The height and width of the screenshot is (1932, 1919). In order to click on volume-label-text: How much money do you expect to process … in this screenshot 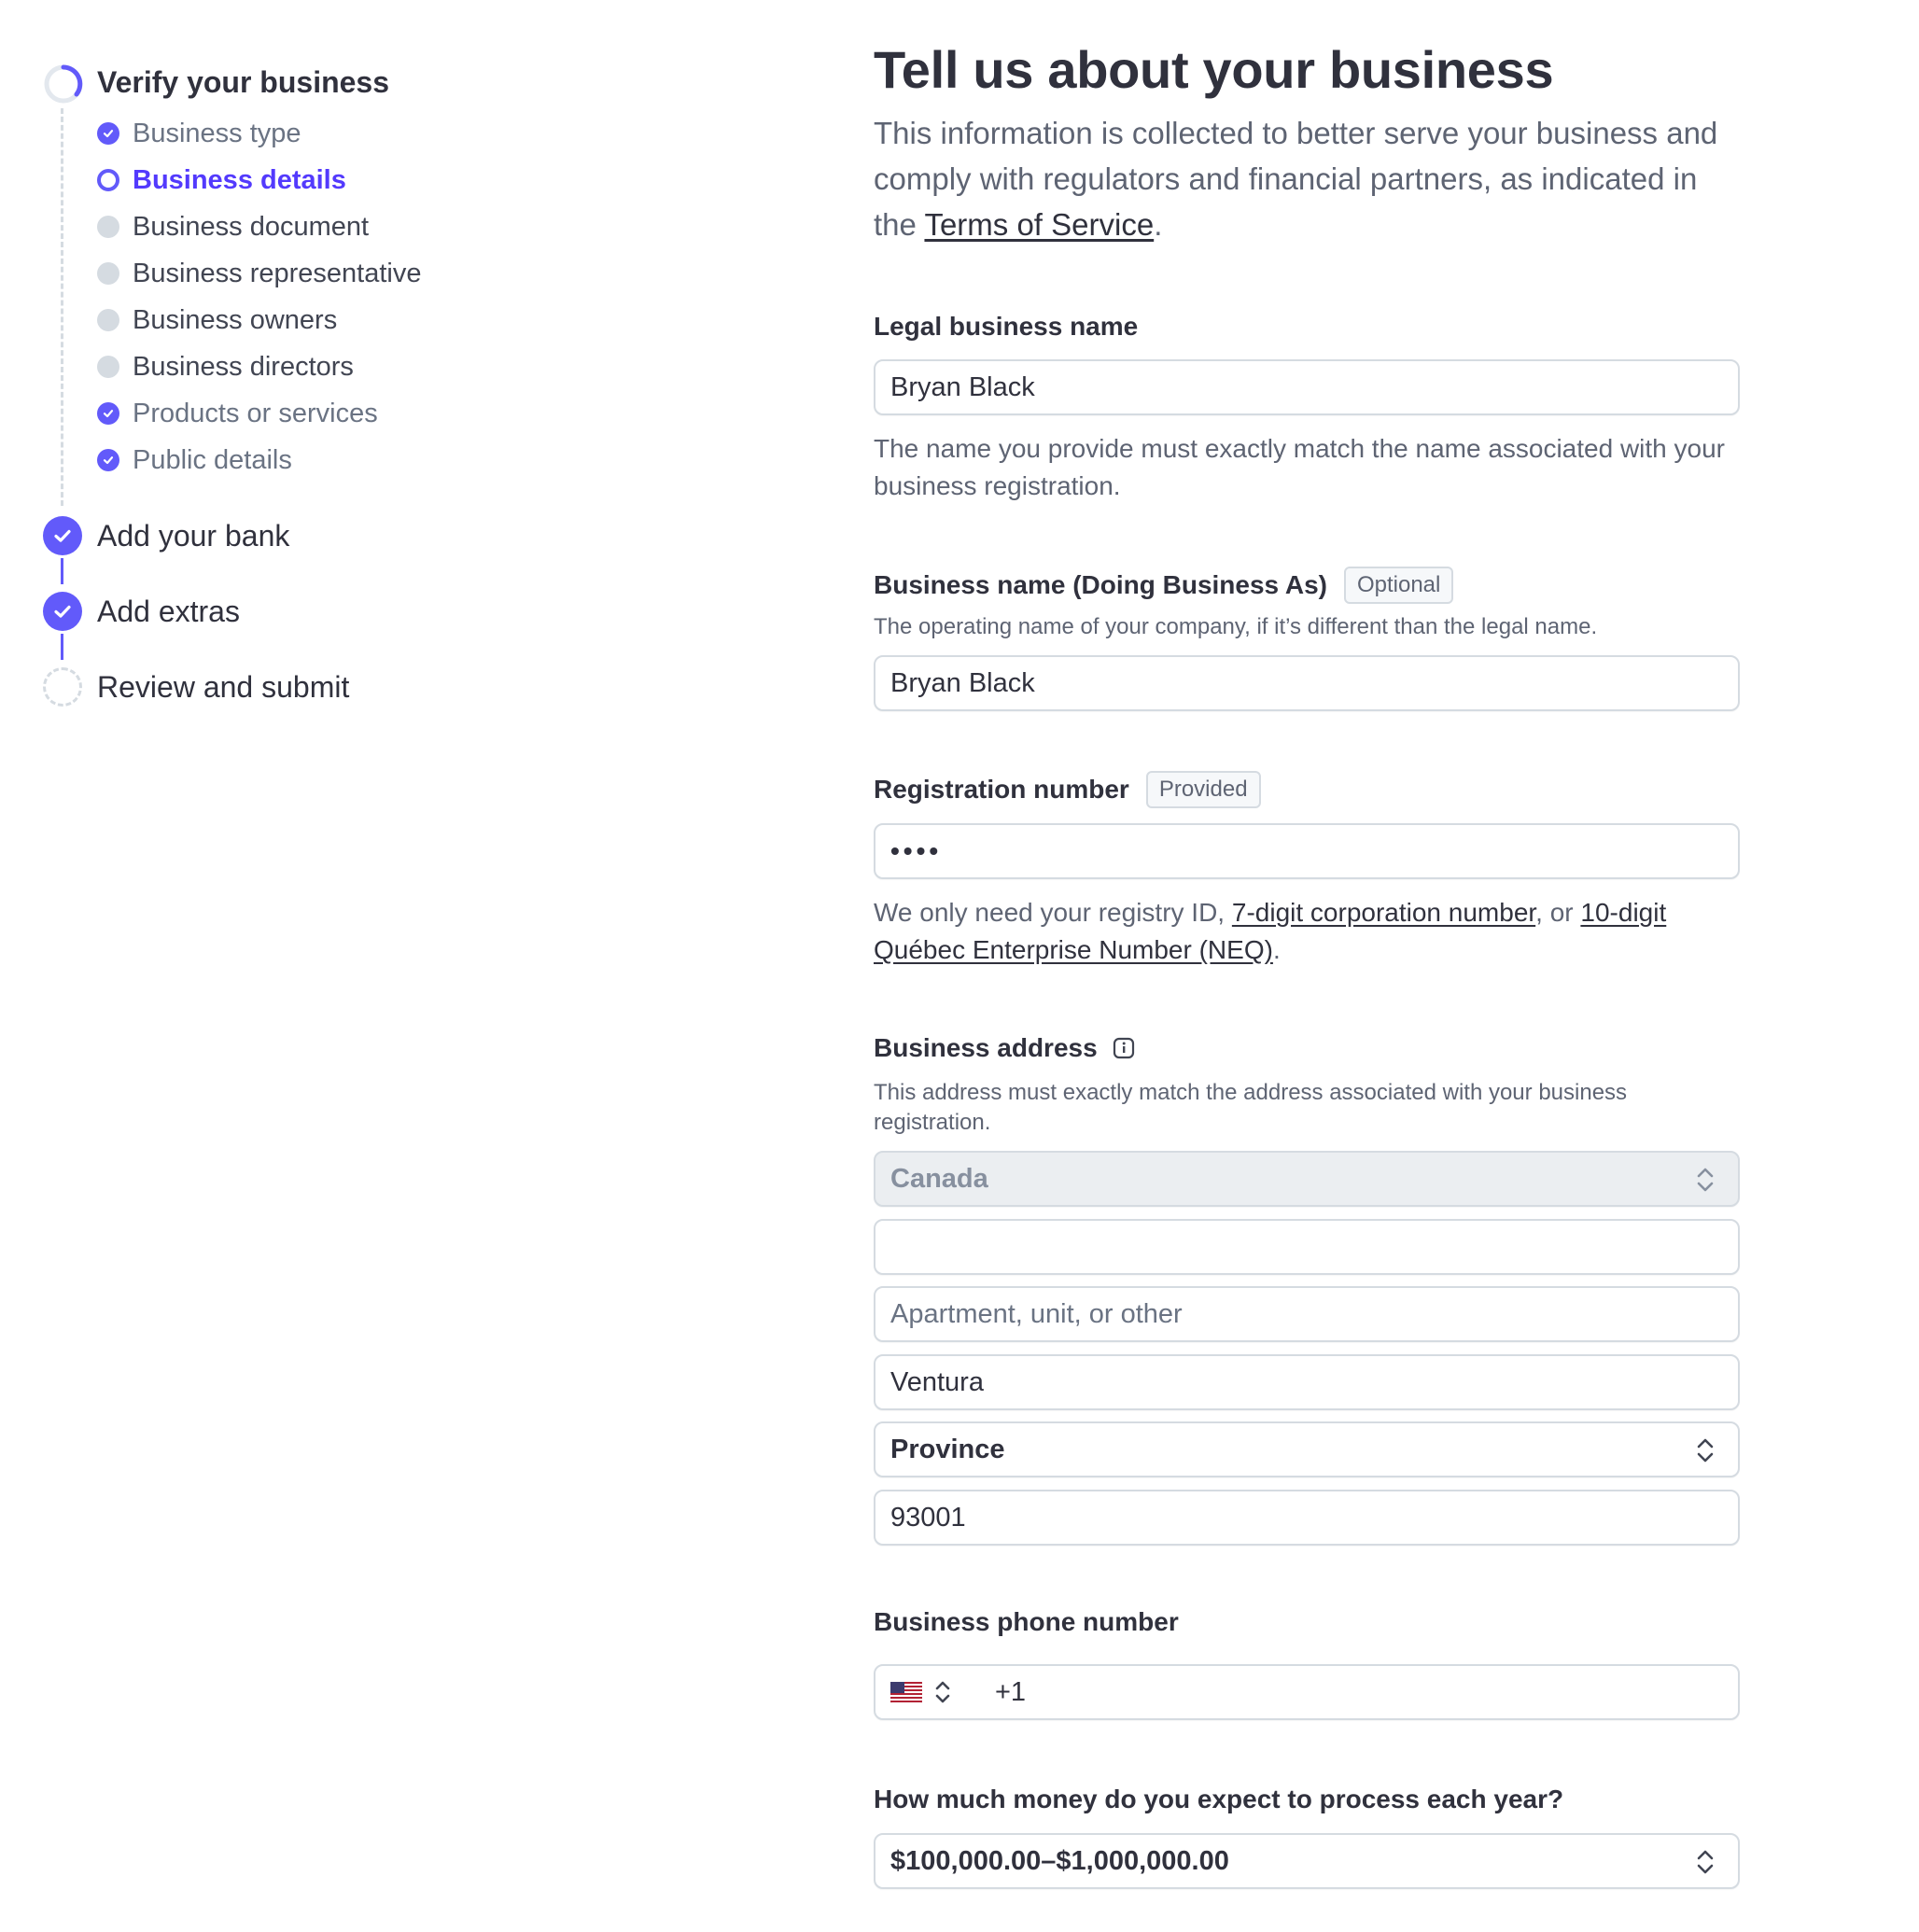, I will do `click(1219, 1799)`.